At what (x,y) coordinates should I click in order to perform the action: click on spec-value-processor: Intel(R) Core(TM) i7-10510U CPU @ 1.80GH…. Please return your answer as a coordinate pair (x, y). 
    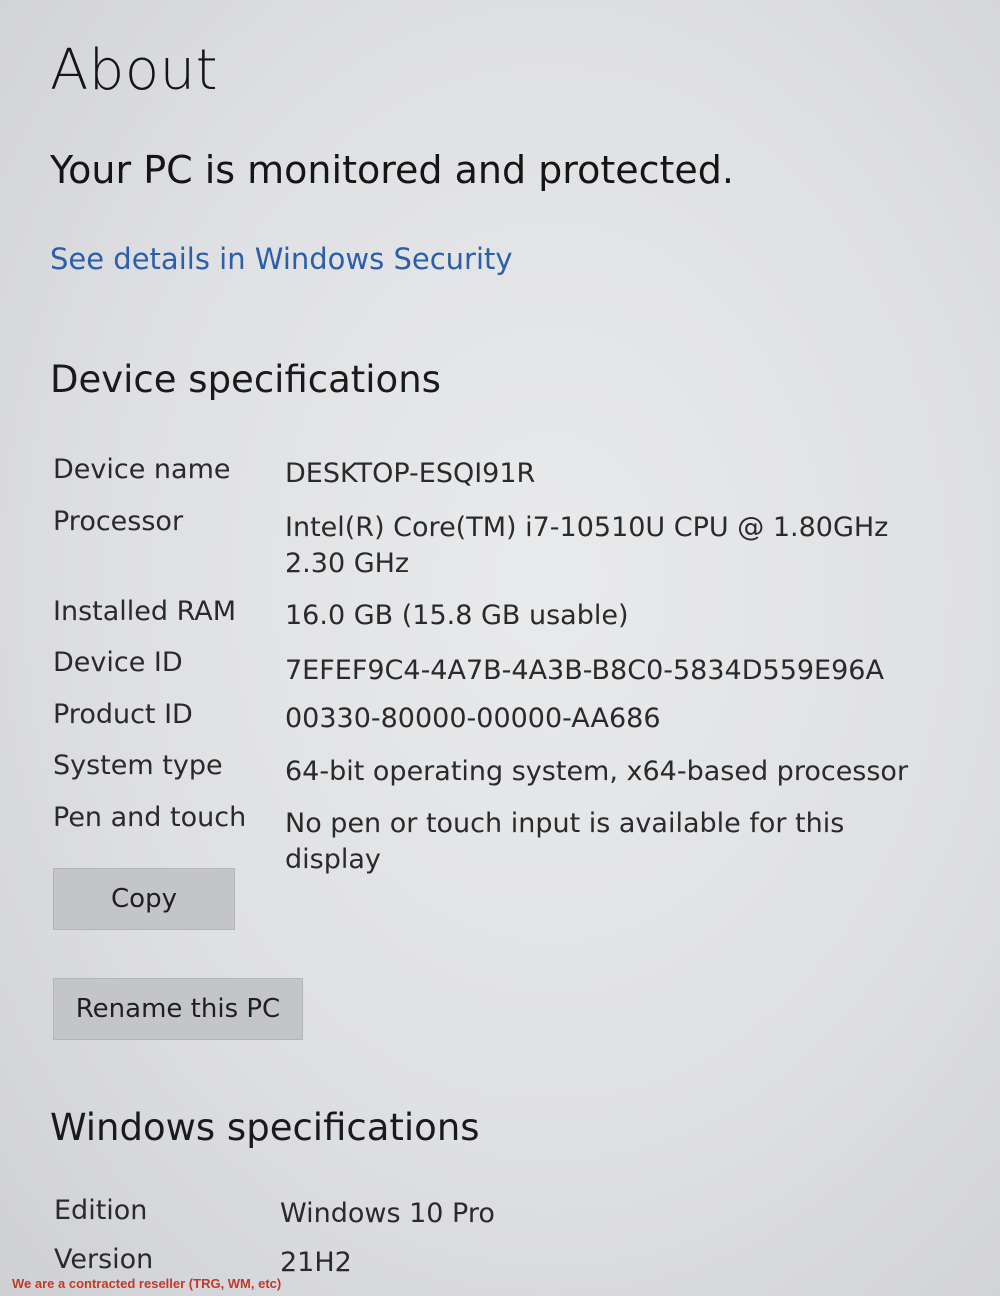
    Looking at the image, I should click on (600, 545).